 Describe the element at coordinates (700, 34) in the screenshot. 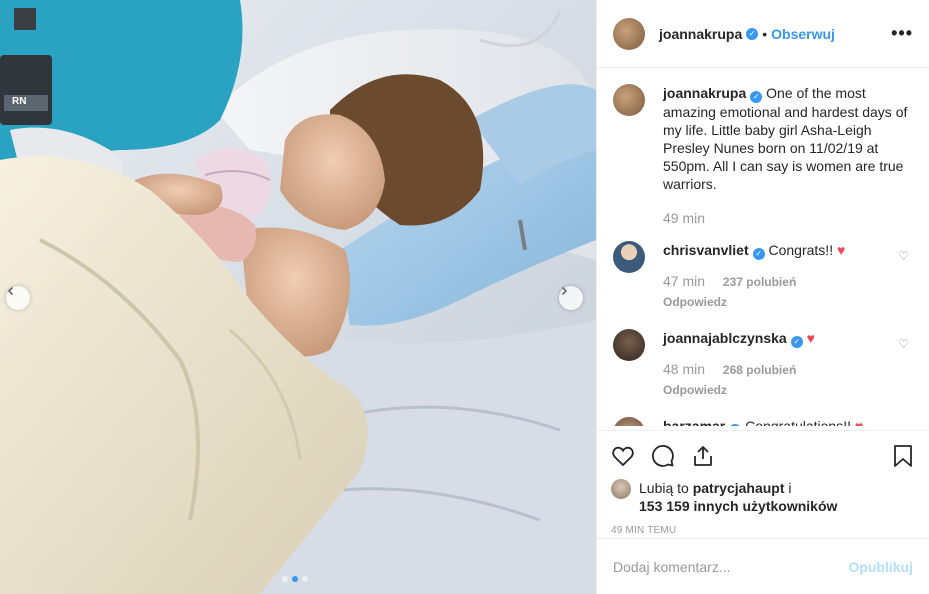

I see `author-username: joannakrupa` at that location.